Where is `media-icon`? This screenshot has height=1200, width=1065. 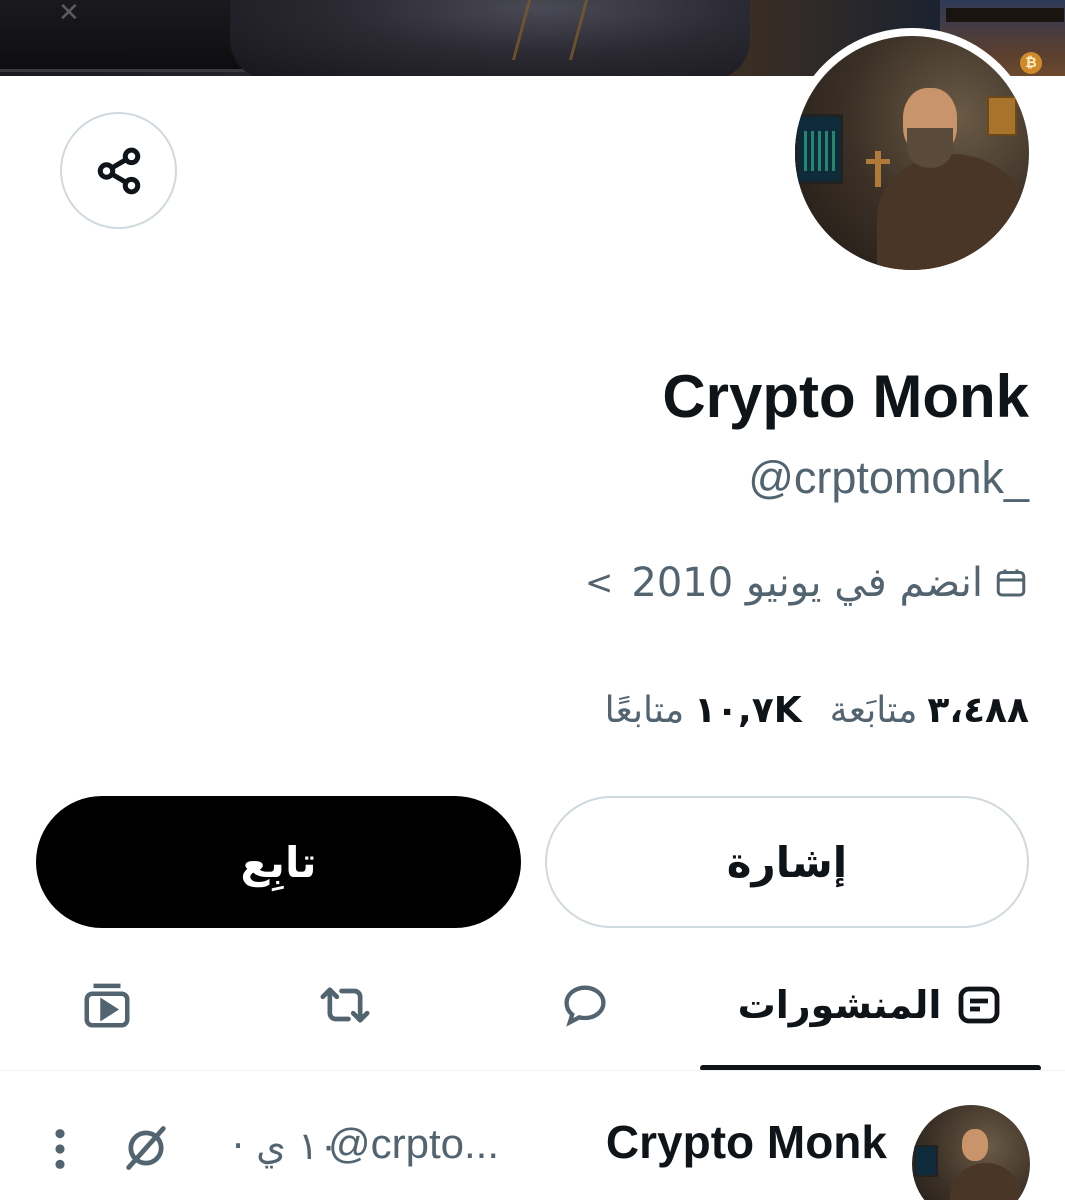 media-icon is located at coordinates (107, 1005).